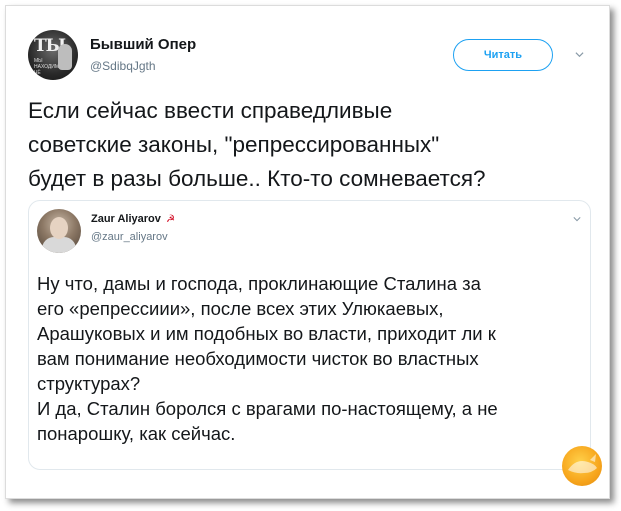  I want to click on follow-button: Читать, so click(503, 55).